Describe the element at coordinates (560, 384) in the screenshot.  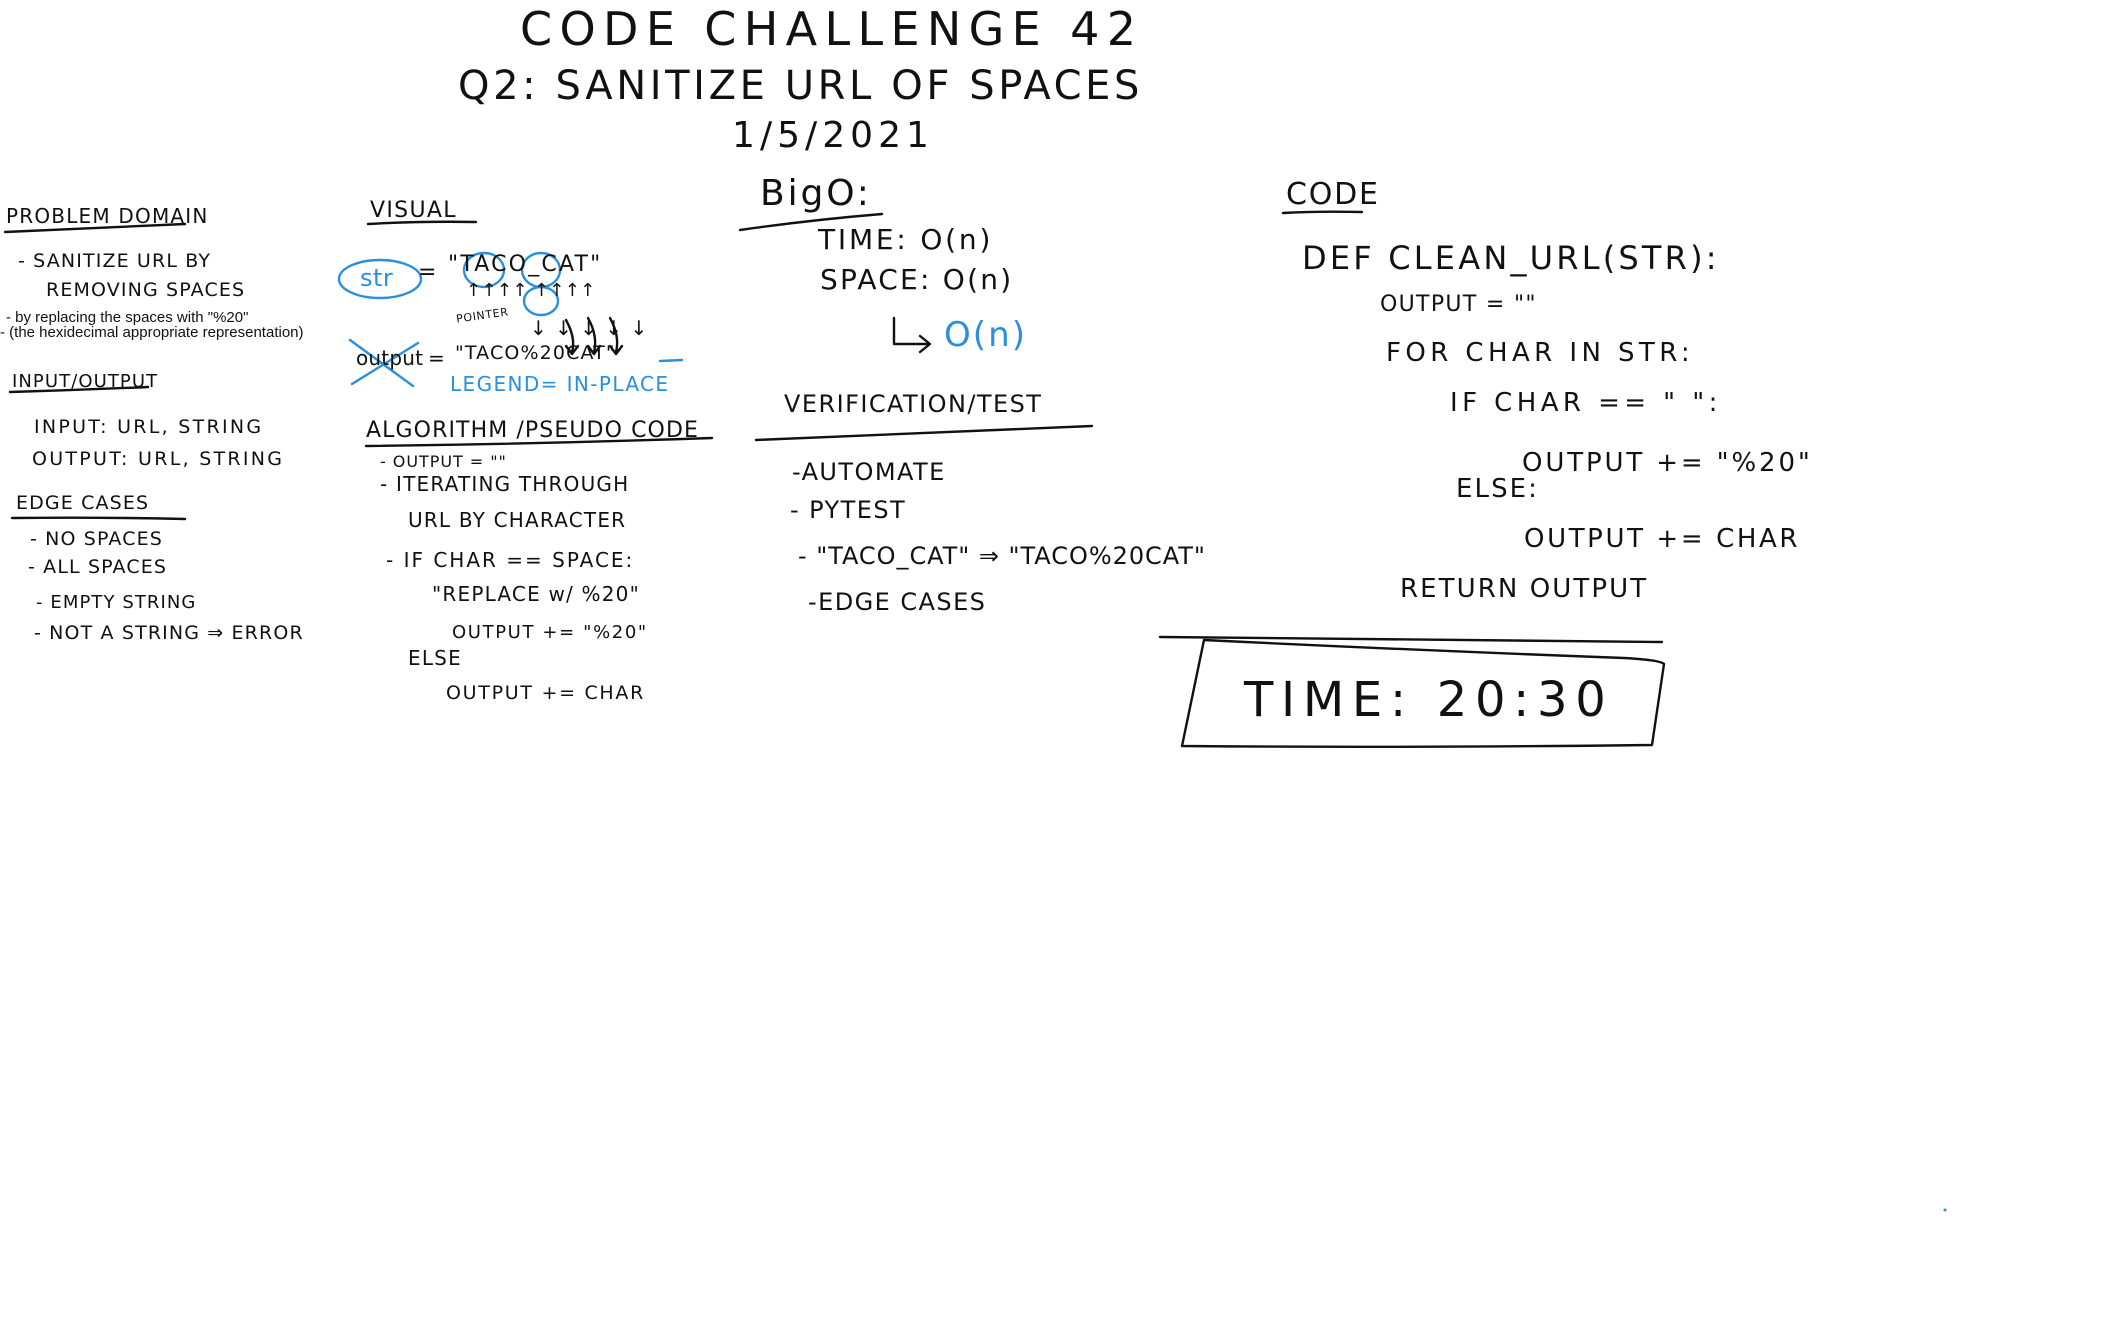
I see `legend-label: LEGEND= IN-PLACE` at that location.